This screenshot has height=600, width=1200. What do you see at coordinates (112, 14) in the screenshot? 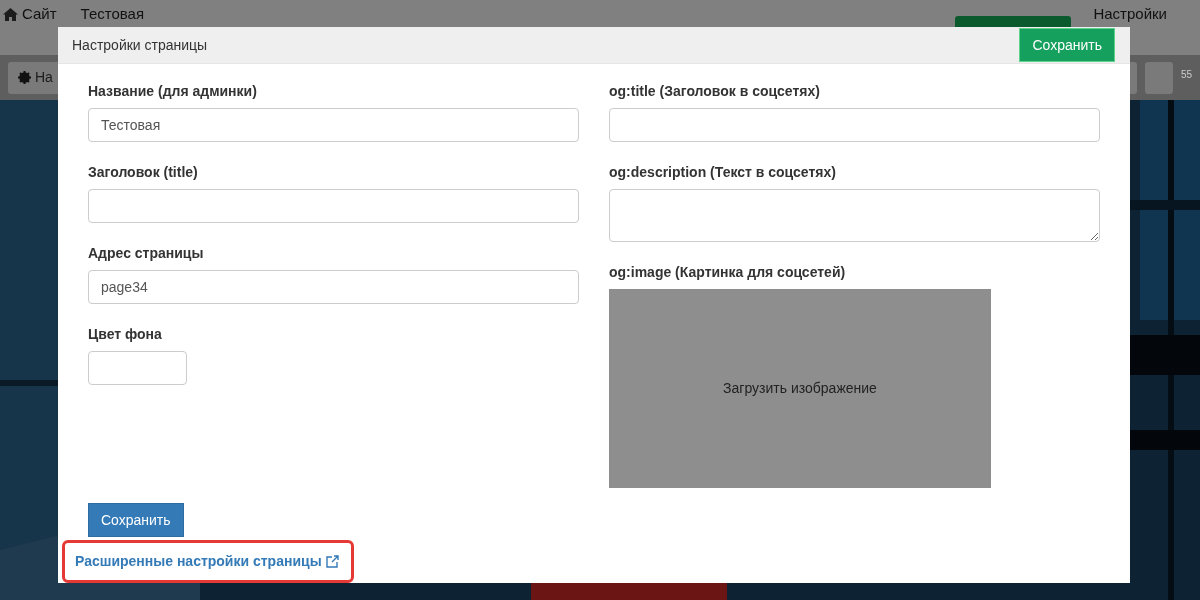
I see `breadcrumb-link: Тестовая` at bounding box center [112, 14].